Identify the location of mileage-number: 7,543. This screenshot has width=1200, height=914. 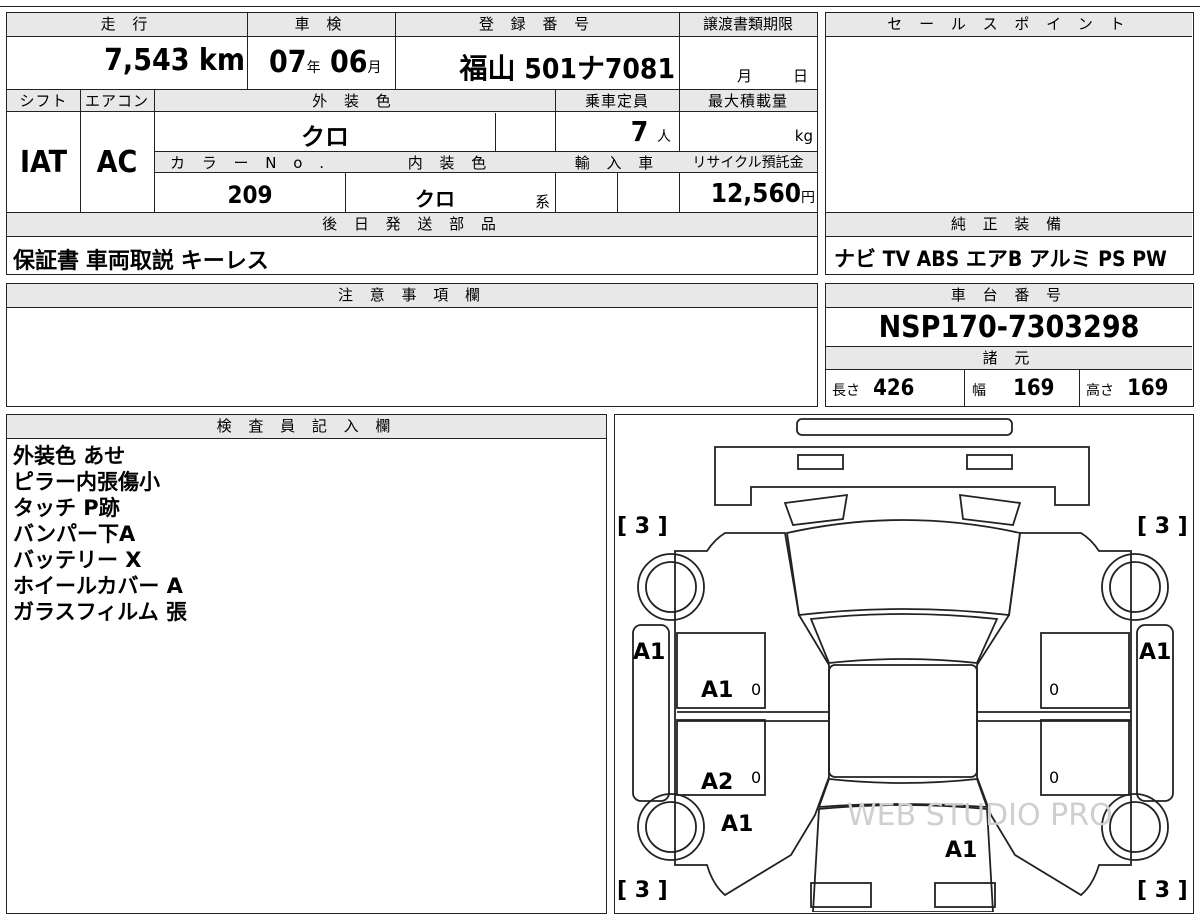
(147, 60).